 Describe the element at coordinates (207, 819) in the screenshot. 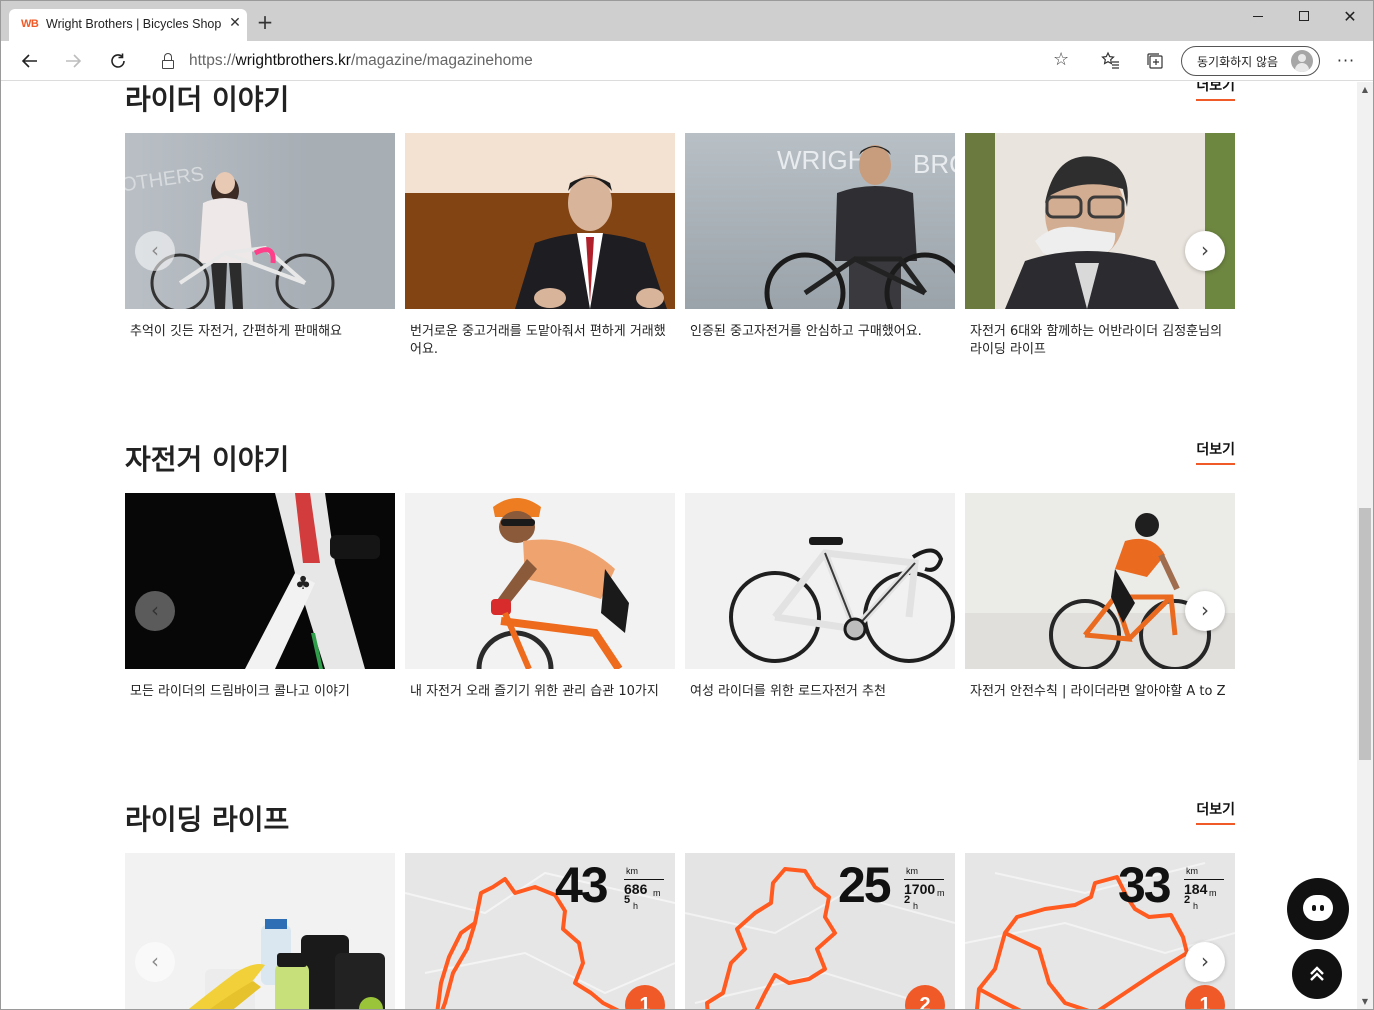

I see `section-title: 라이딩 라이프` at that location.